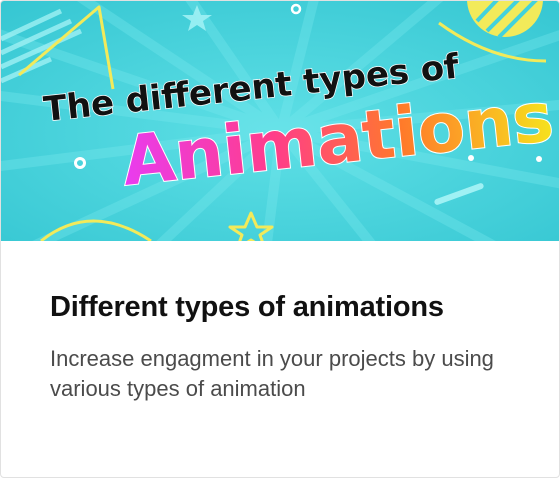 Image resolution: width=560 pixels, height=478 pixels. I want to click on card-title: Different types of animations, so click(247, 307).